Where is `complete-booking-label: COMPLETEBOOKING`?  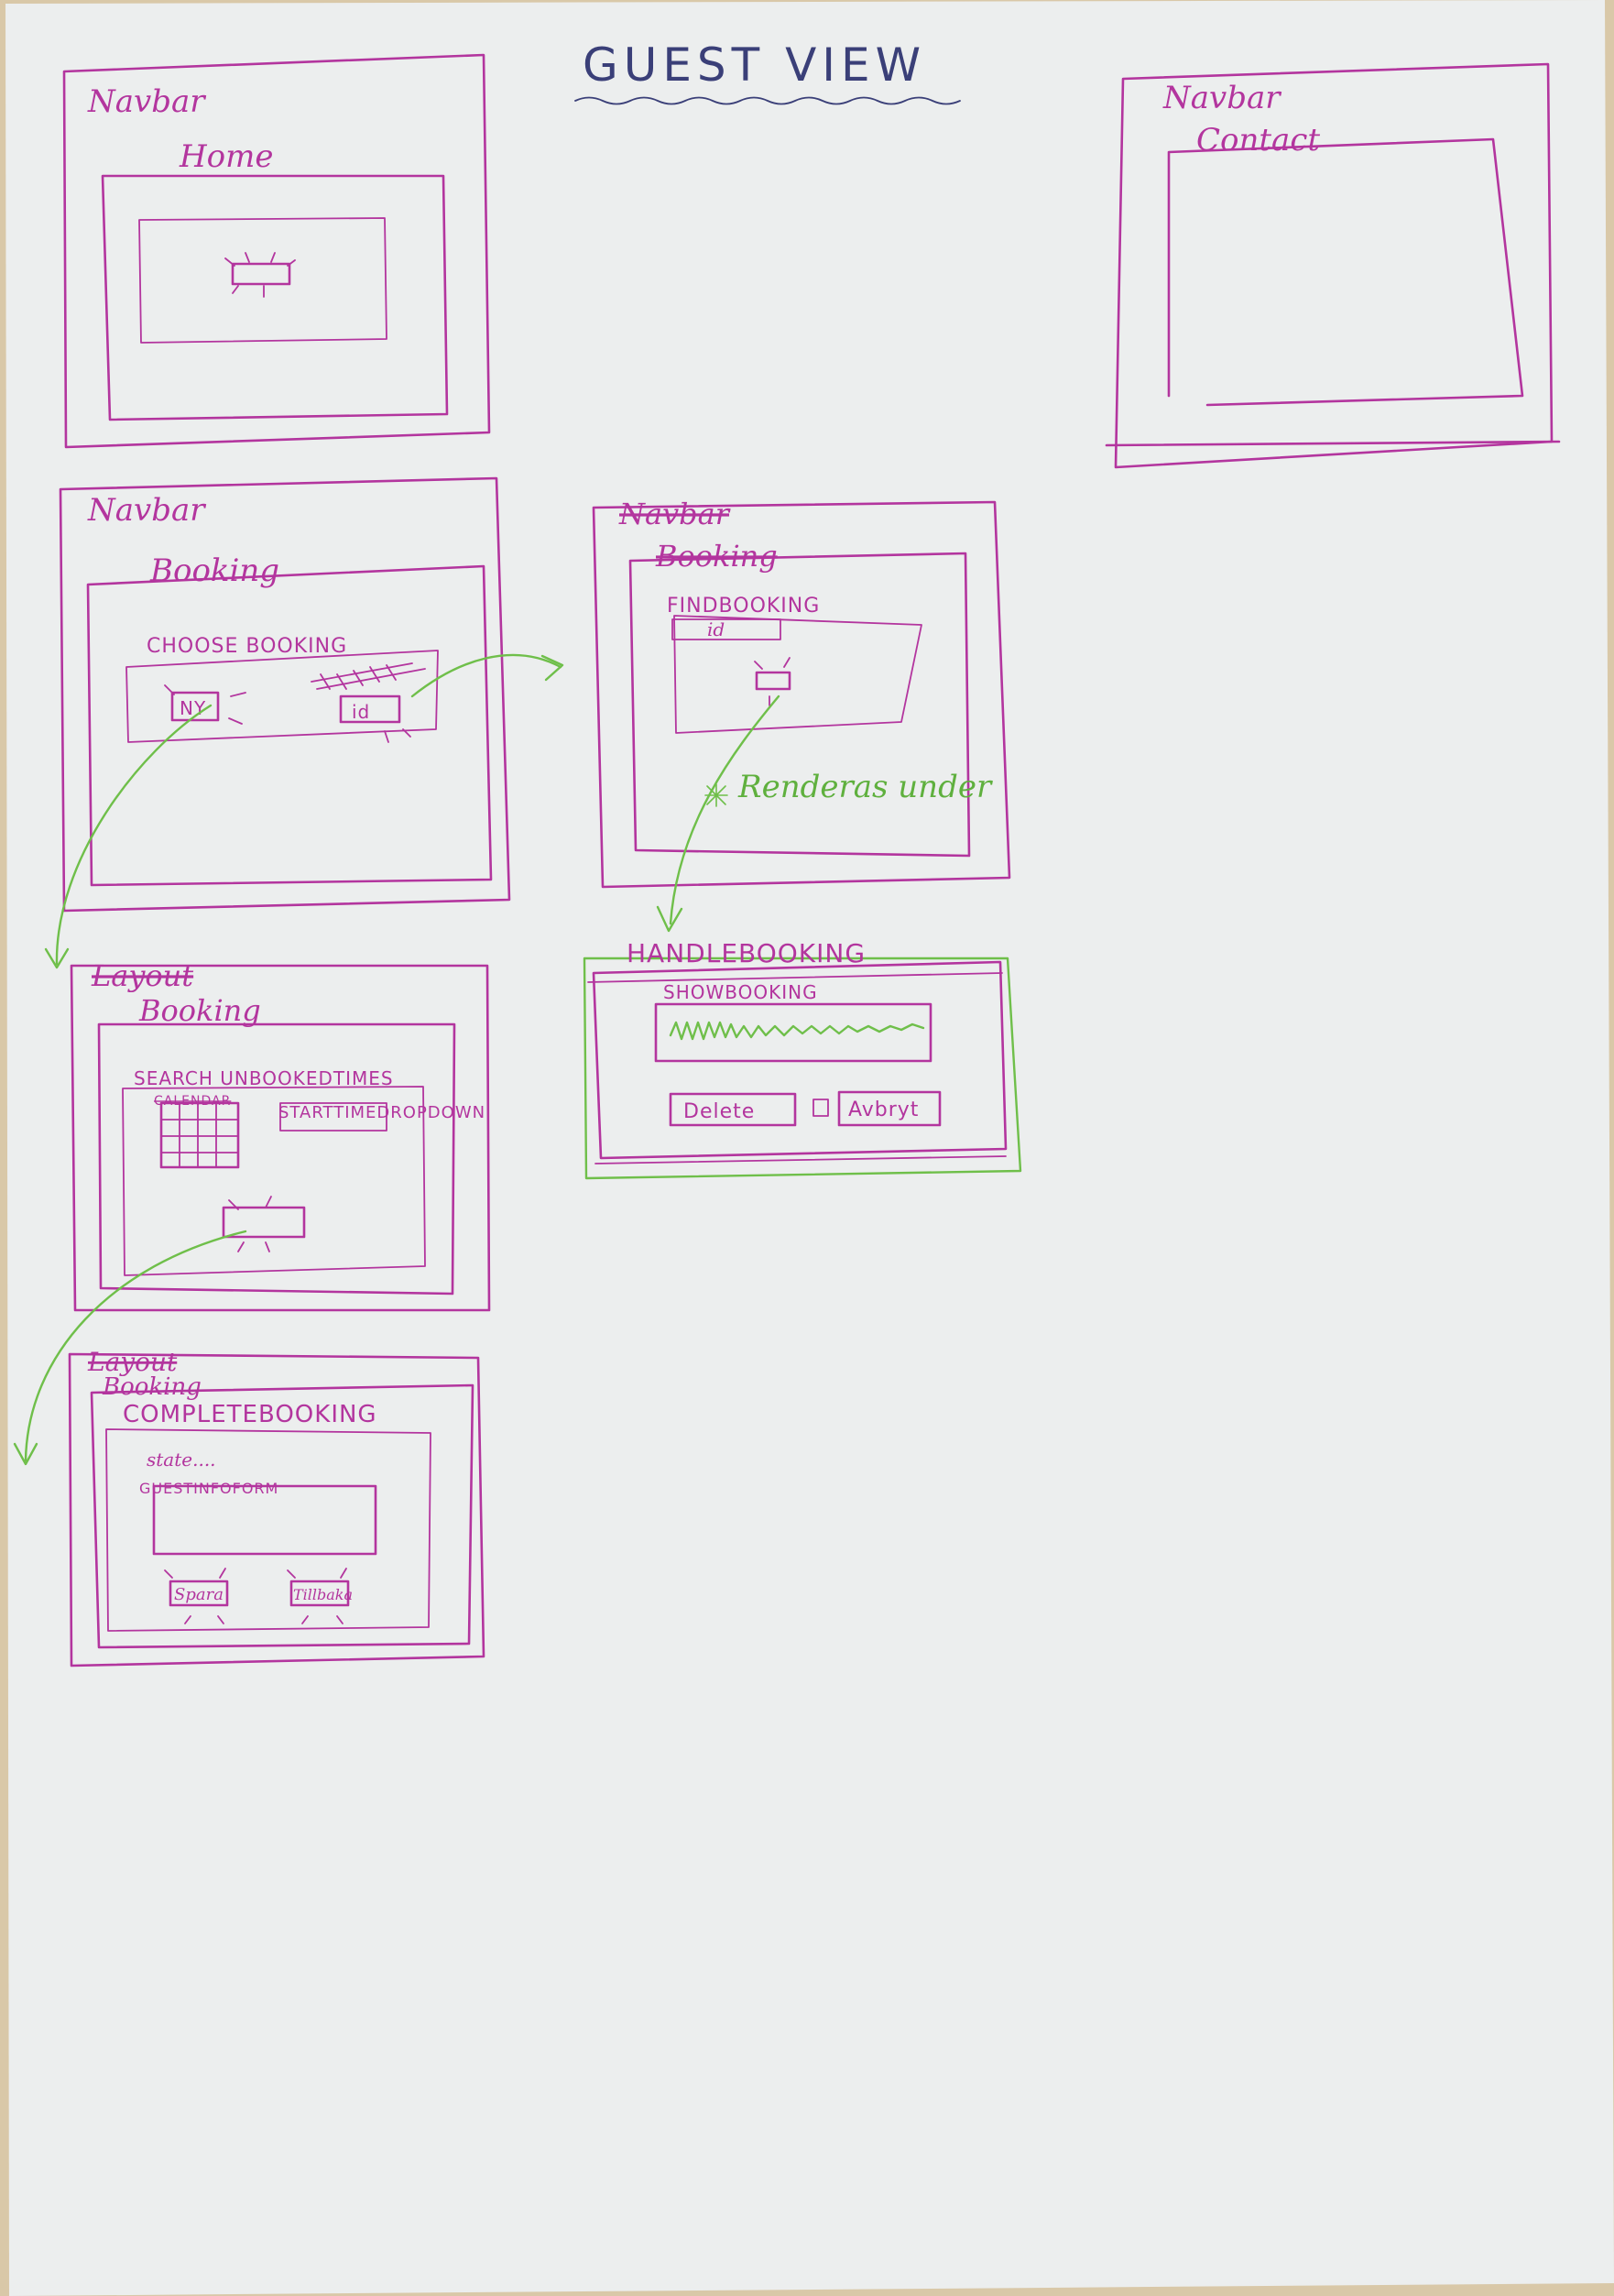
complete-booking-label: COMPLETEBOOKING is located at coordinates (250, 1415).